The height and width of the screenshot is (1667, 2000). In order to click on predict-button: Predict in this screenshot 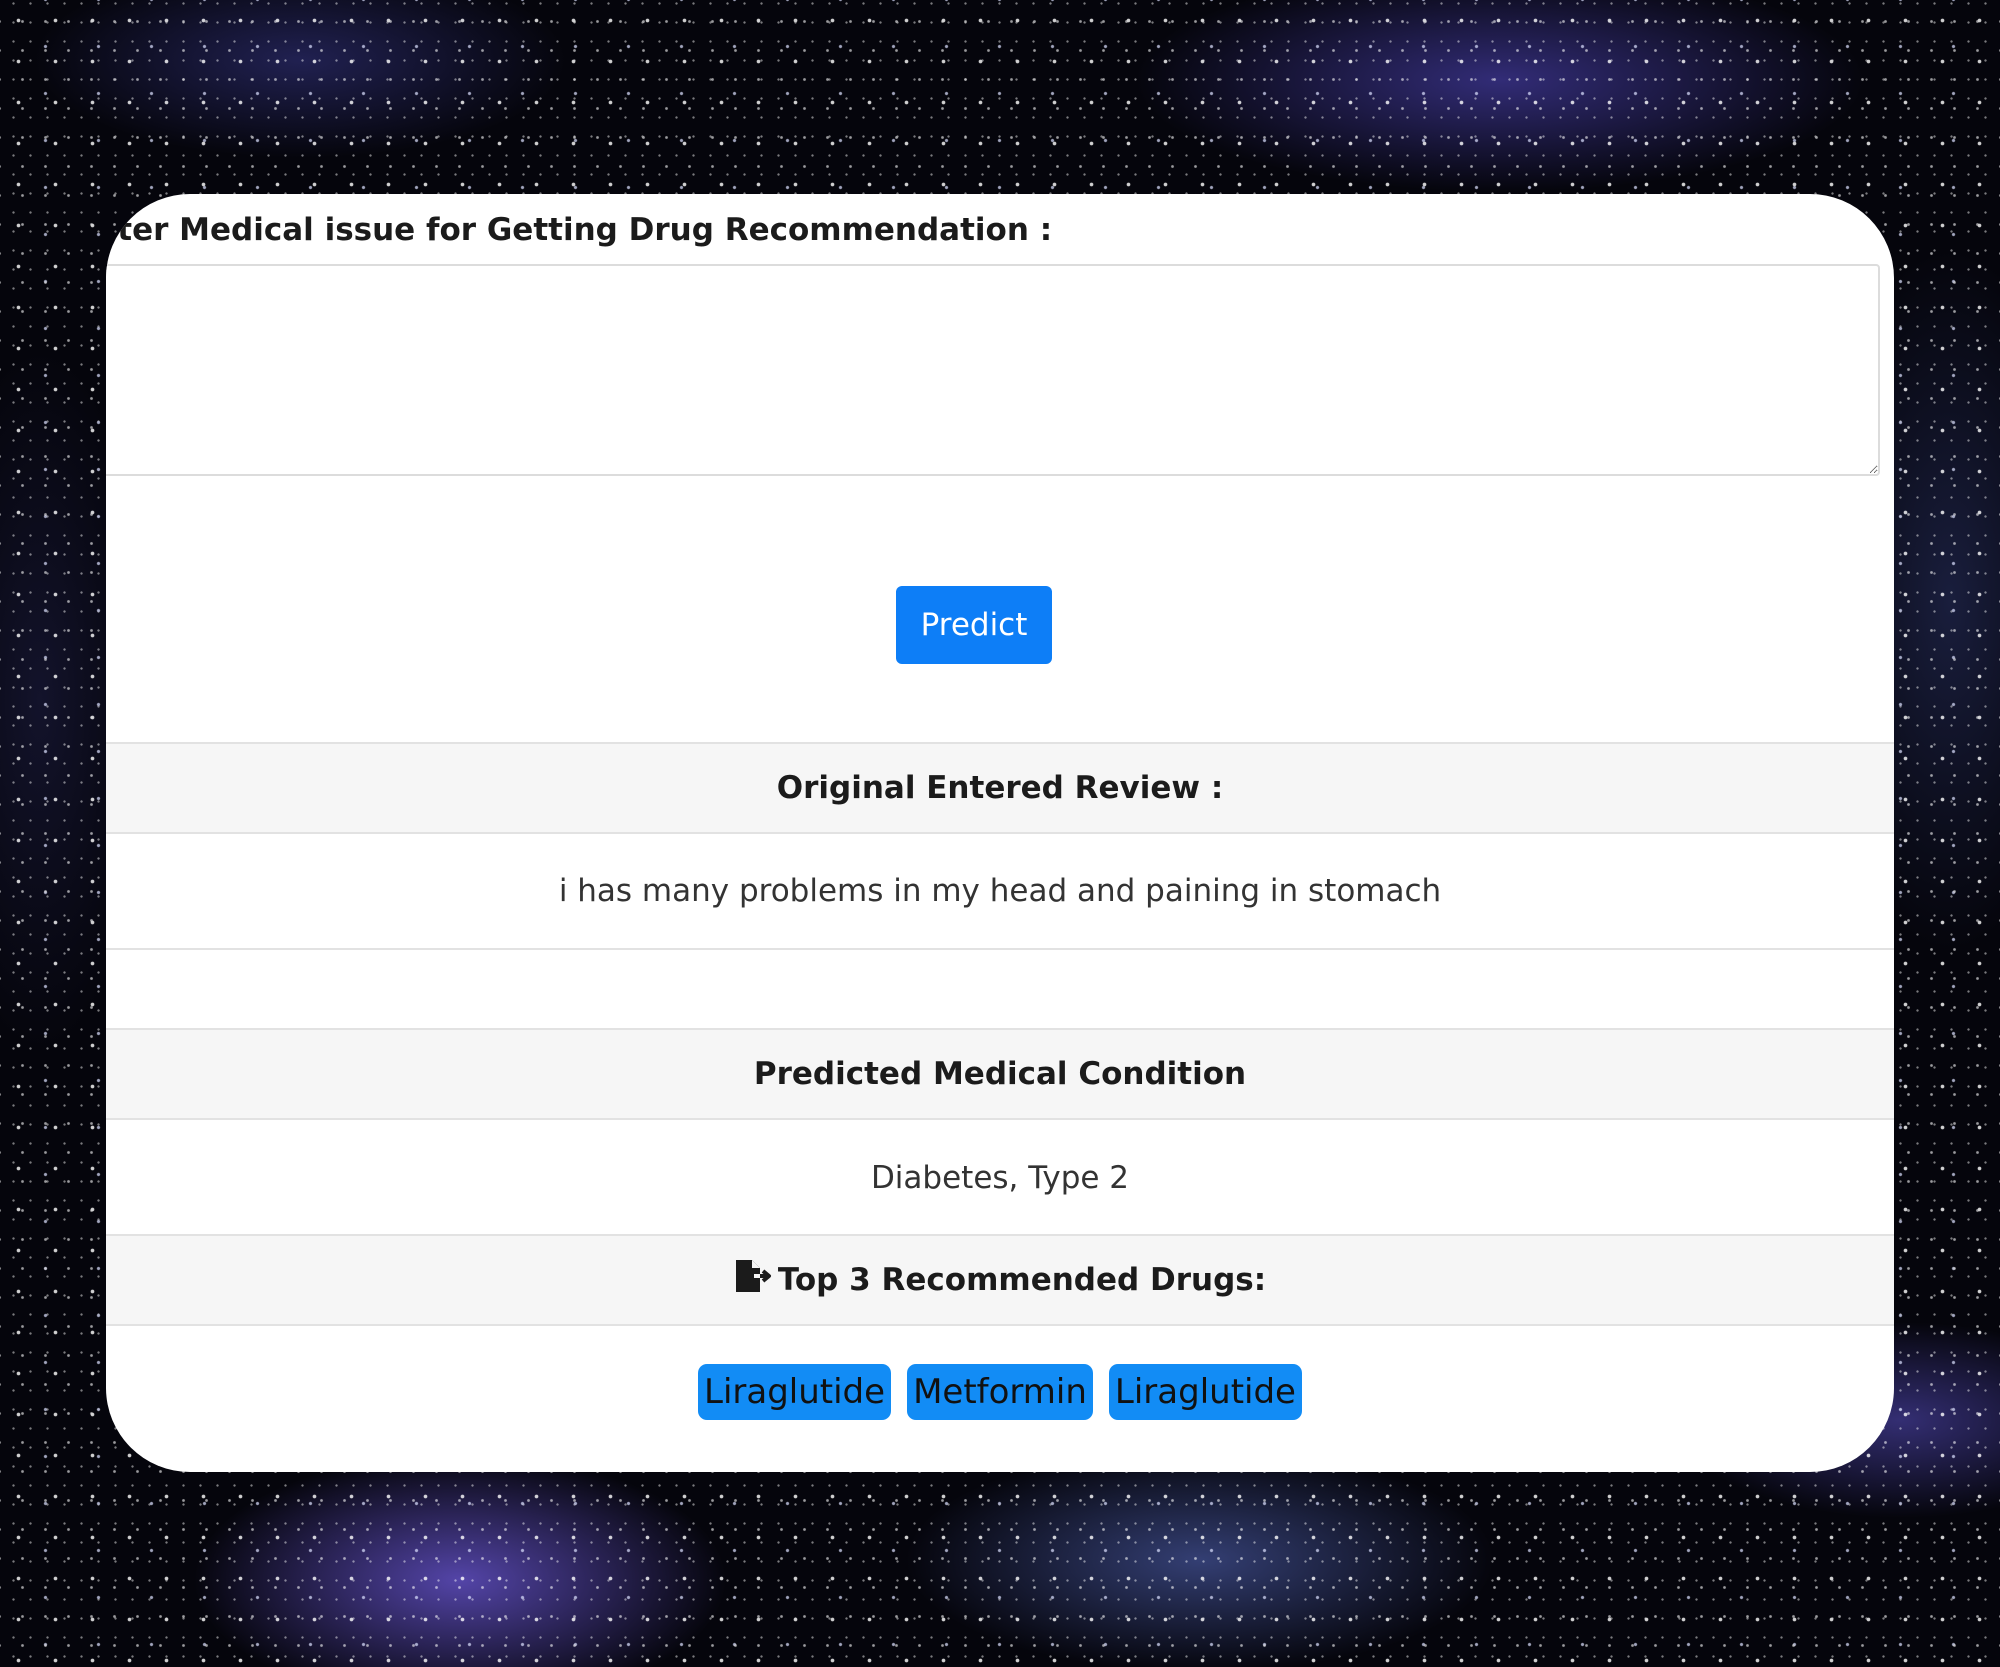, I will do `click(974, 625)`.